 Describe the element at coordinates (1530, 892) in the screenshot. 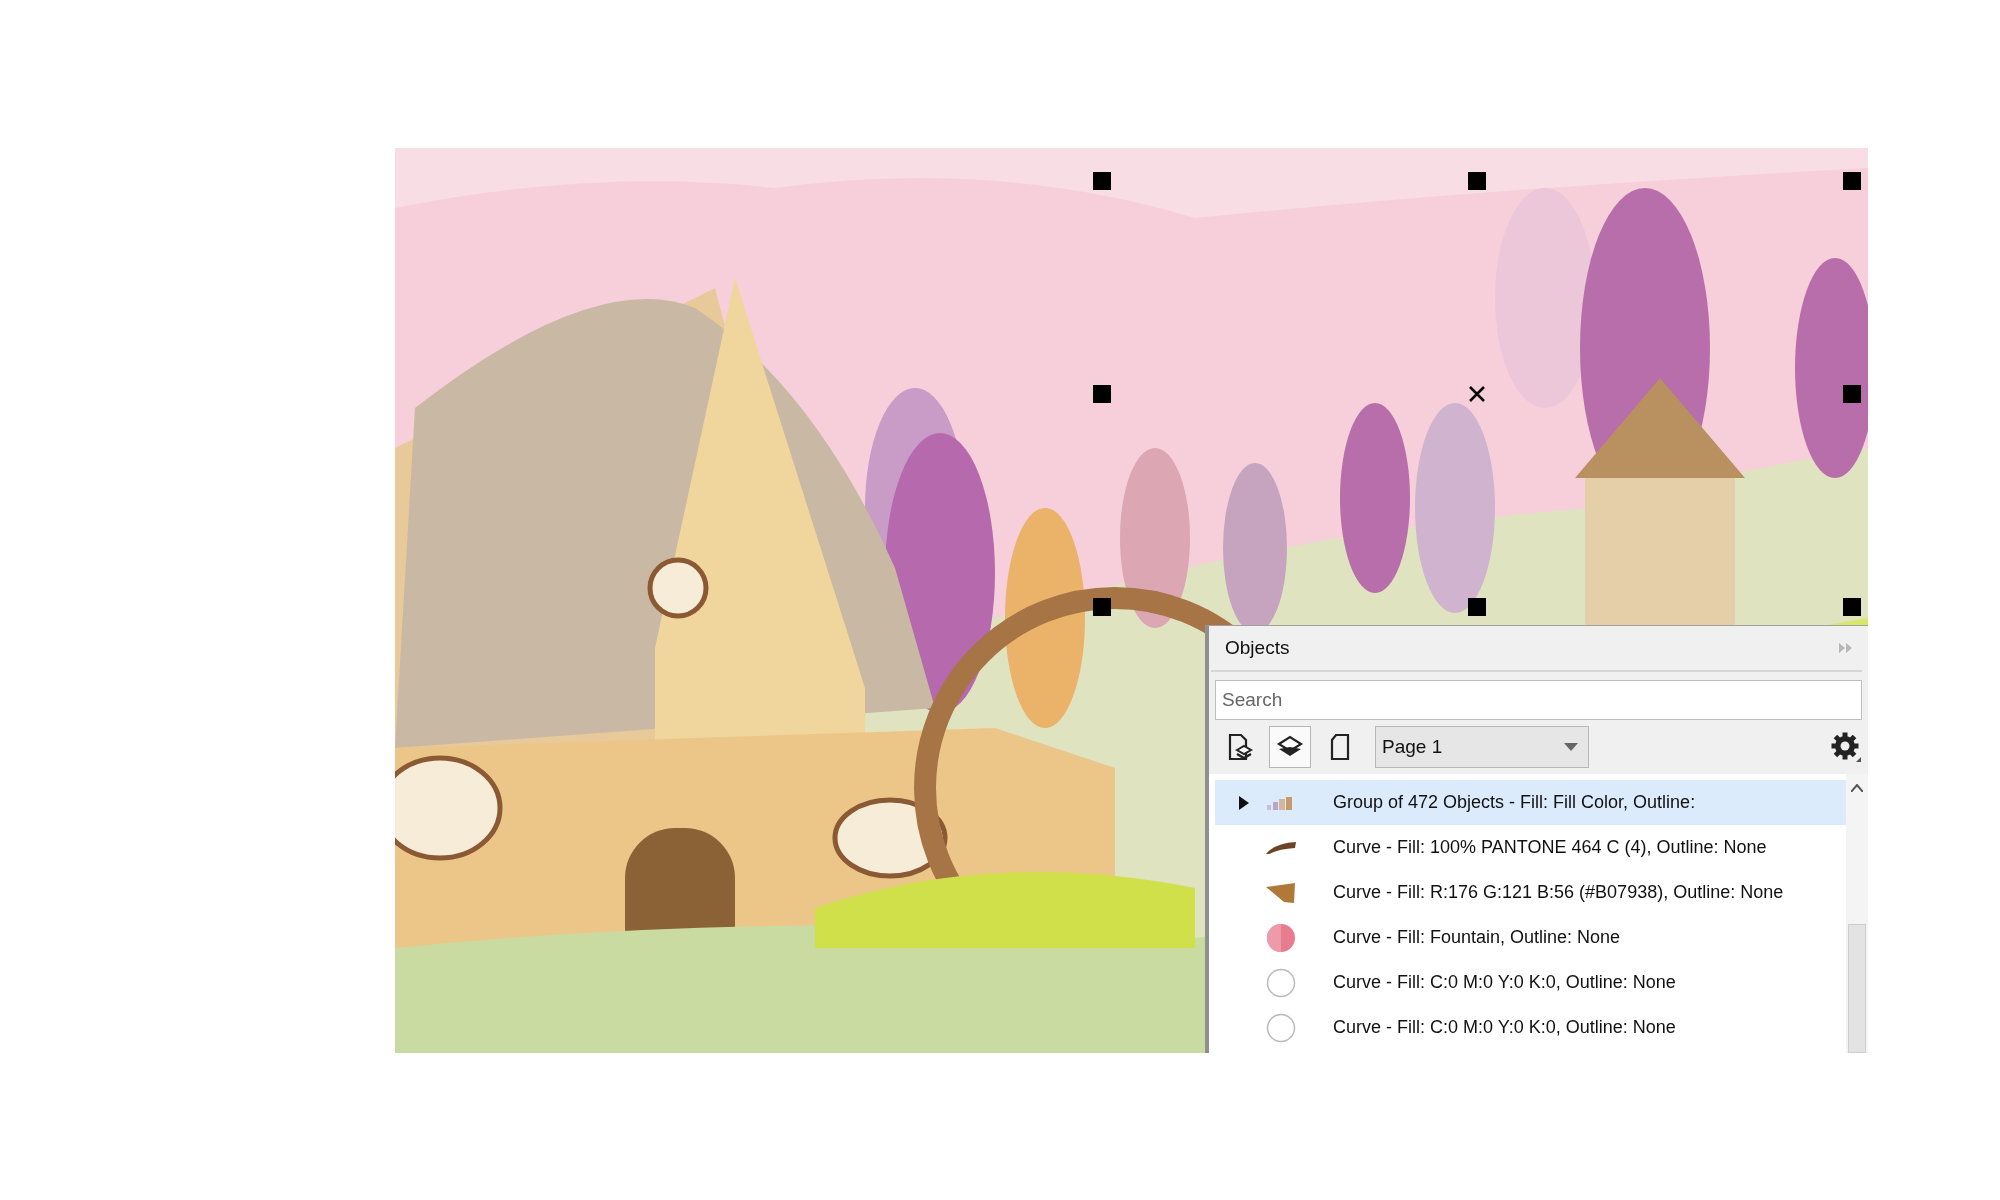

I see `object-row: Curve - Fill: R:176 G:121 B:56 (#B07938), Outline: None` at that location.